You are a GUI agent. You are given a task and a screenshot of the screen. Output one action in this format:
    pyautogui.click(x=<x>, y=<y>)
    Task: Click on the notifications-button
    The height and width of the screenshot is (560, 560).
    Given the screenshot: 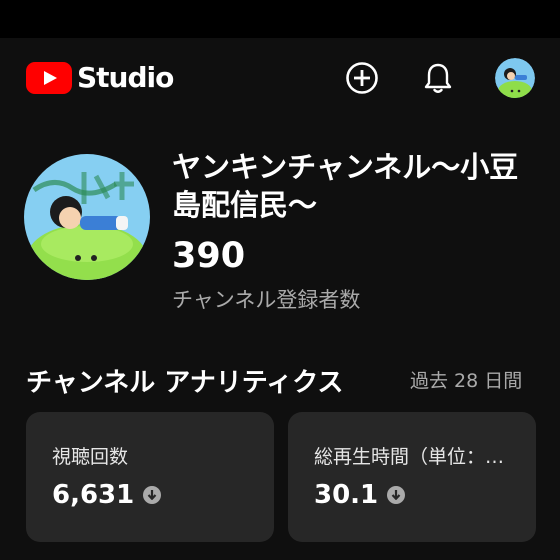 What is the action you would take?
    pyautogui.click(x=438, y=78)
    